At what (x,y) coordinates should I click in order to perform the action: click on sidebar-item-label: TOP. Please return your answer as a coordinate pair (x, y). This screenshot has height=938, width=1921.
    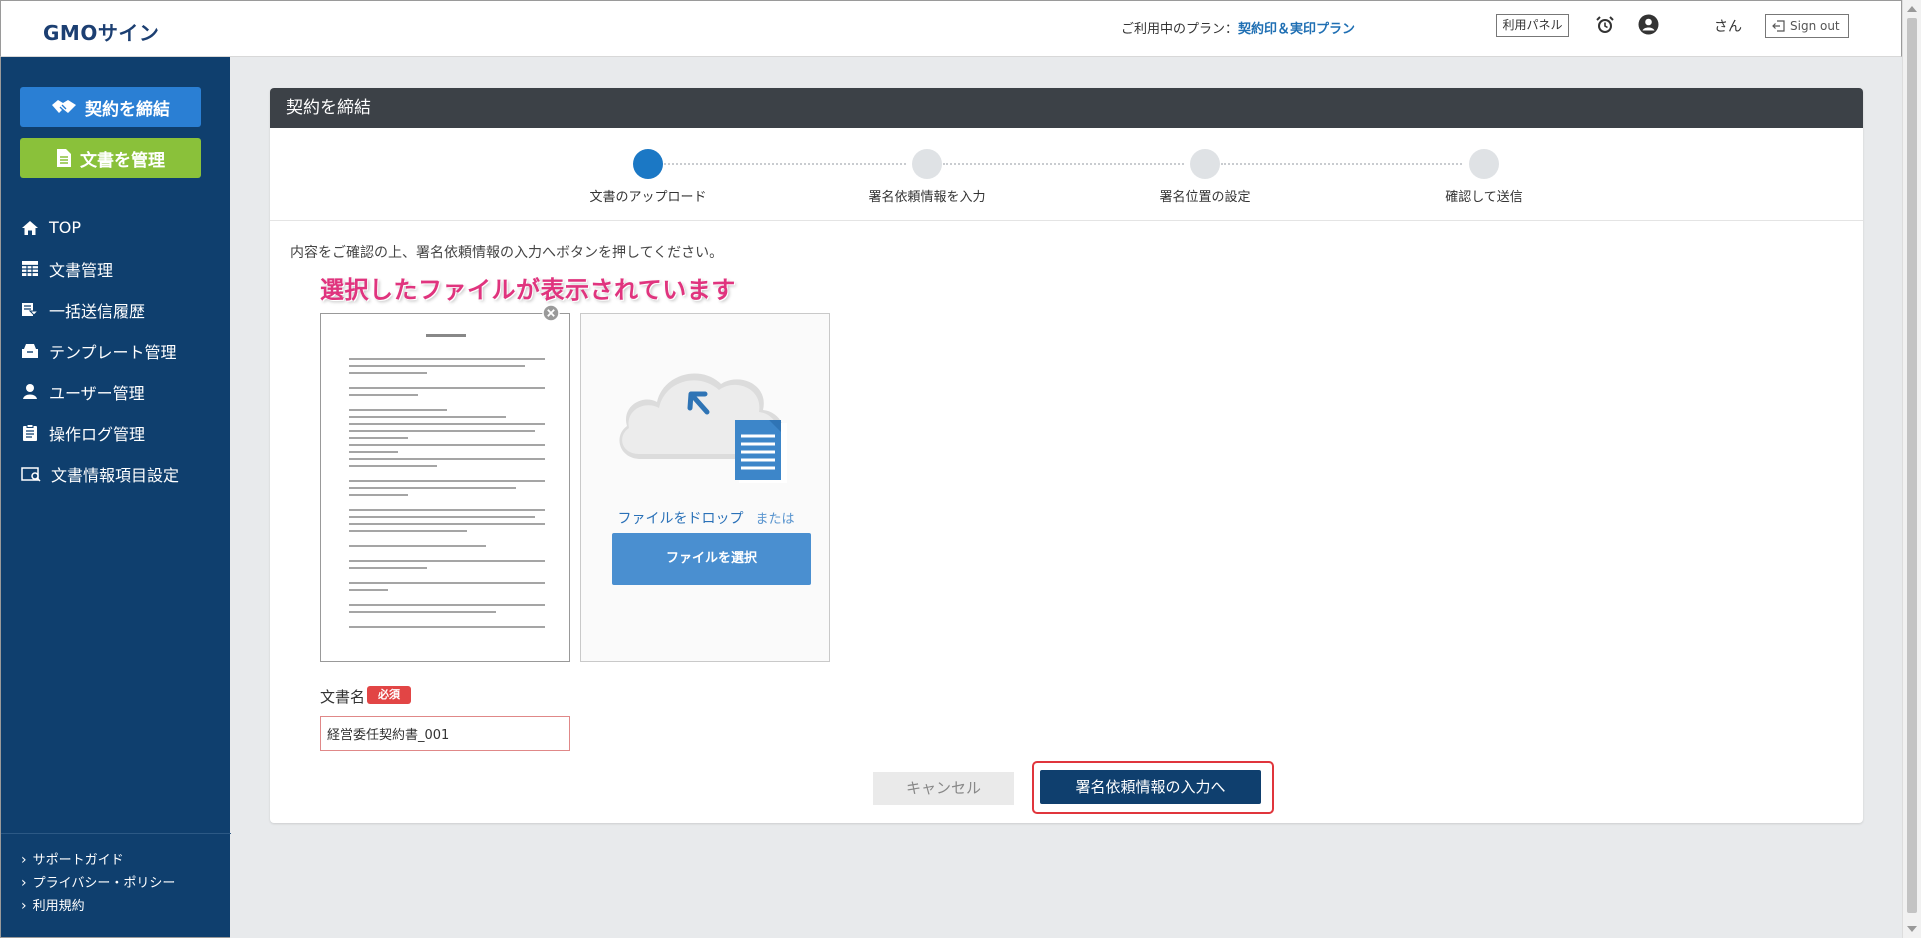
    Looking at the image, I should click on (65, 227).